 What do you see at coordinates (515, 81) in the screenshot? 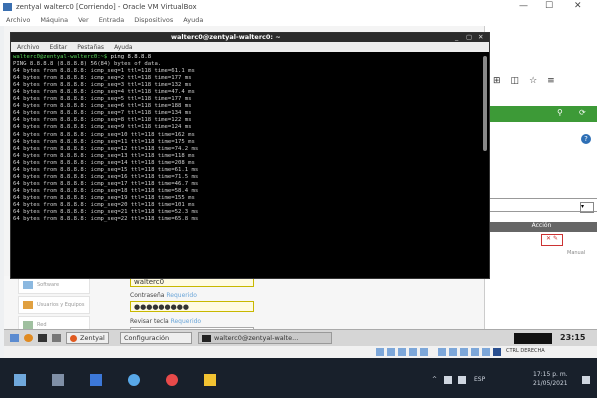
I see `sidebar-icon: ◫` at bounding box center [515, 81].